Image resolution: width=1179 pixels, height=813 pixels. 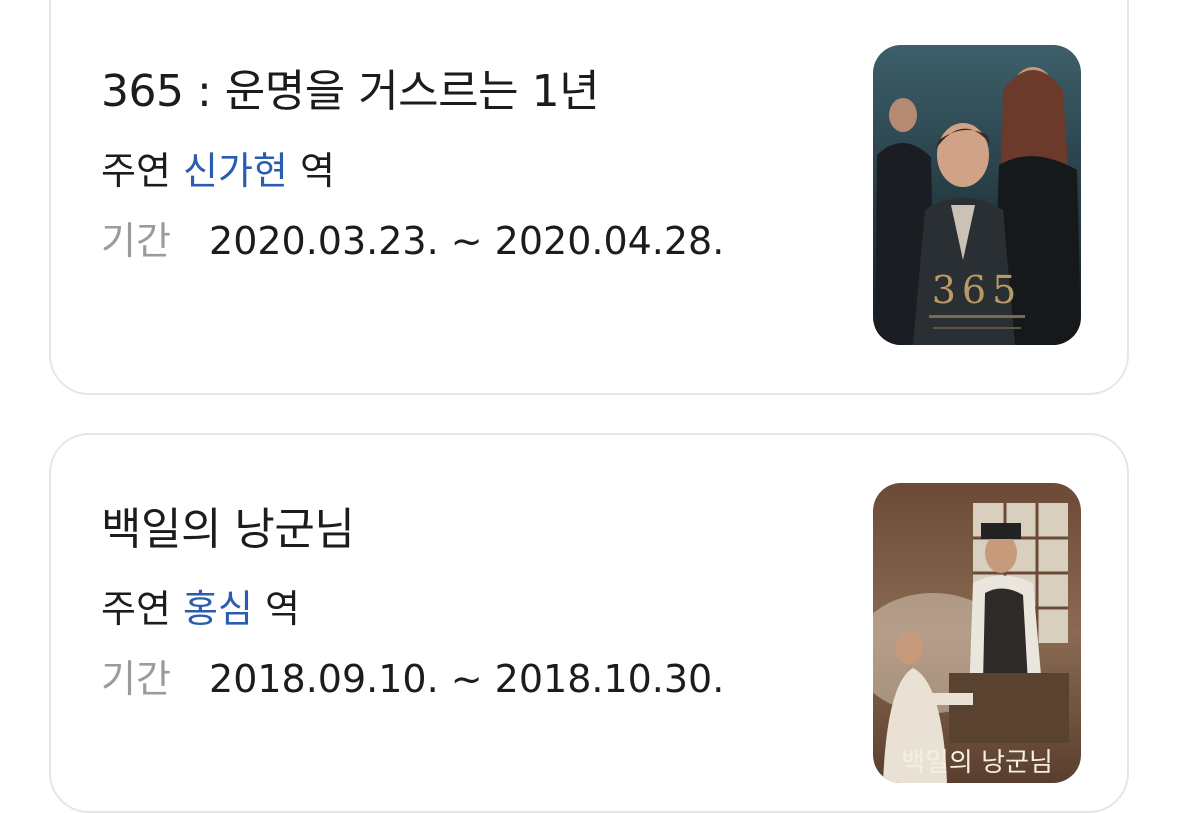 I want to click on period-row: 기간 2020.03.23. ~ 2020.04.28., so click(x=412, y=237).